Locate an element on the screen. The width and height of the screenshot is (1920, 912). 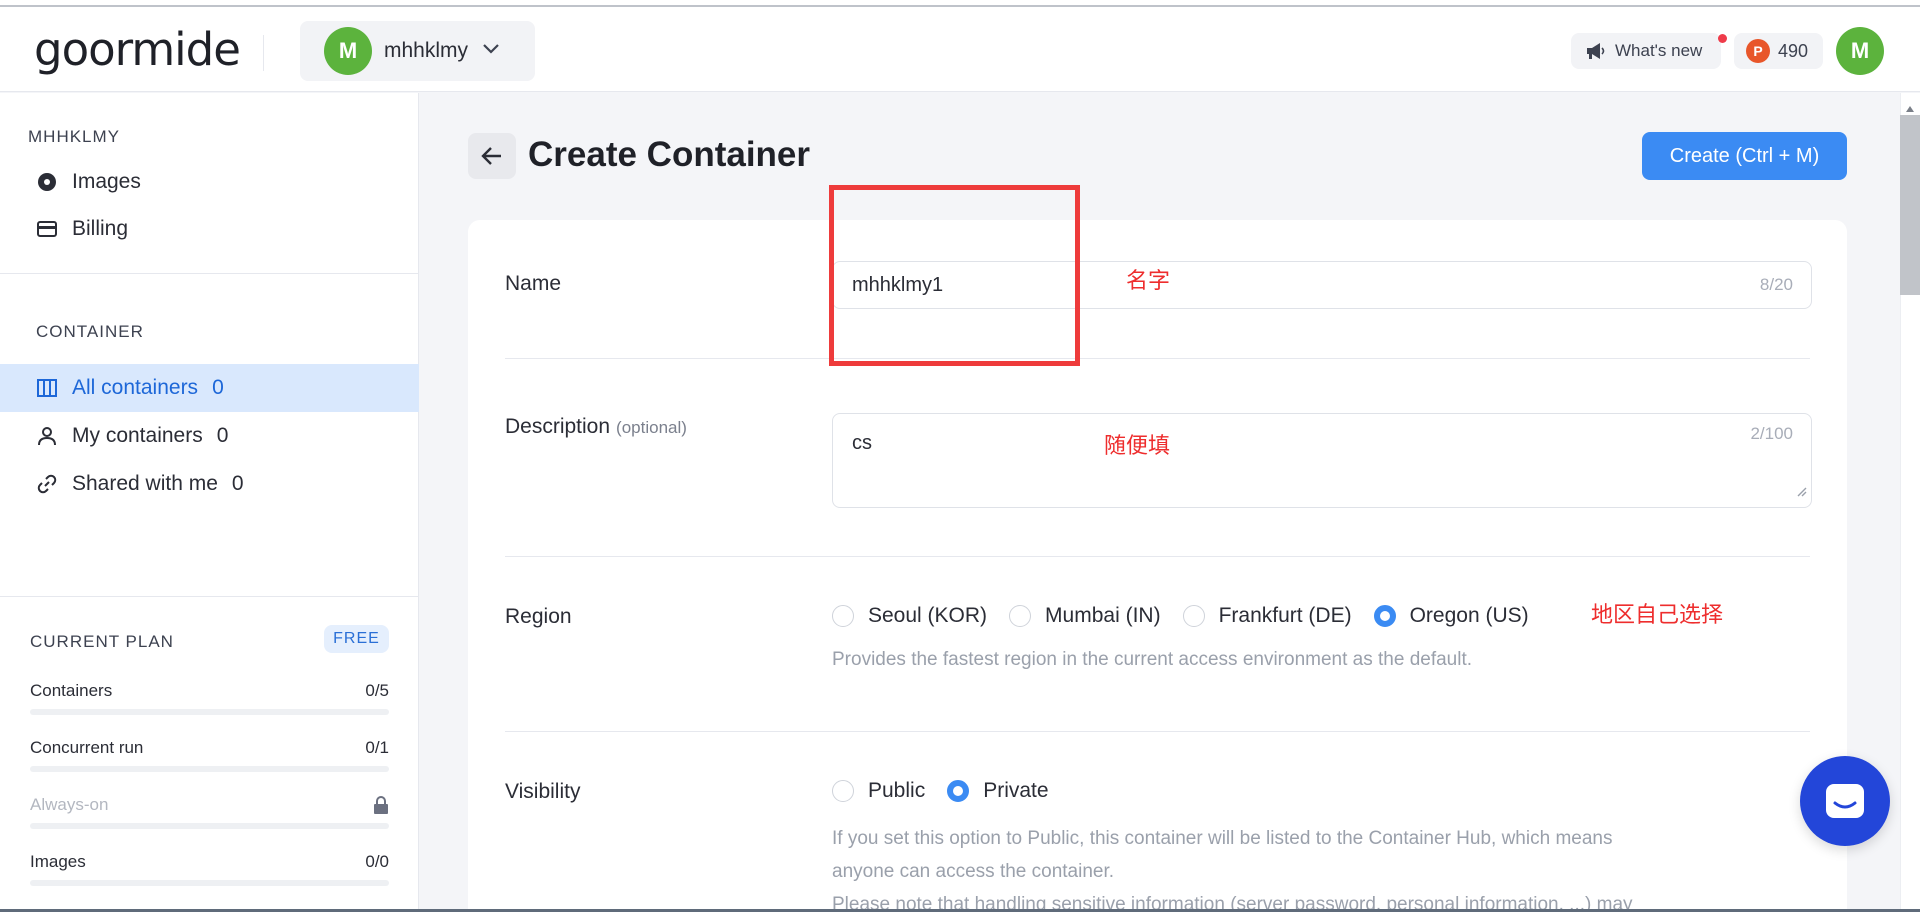
logo-divider is located at coordinates (263, 53).